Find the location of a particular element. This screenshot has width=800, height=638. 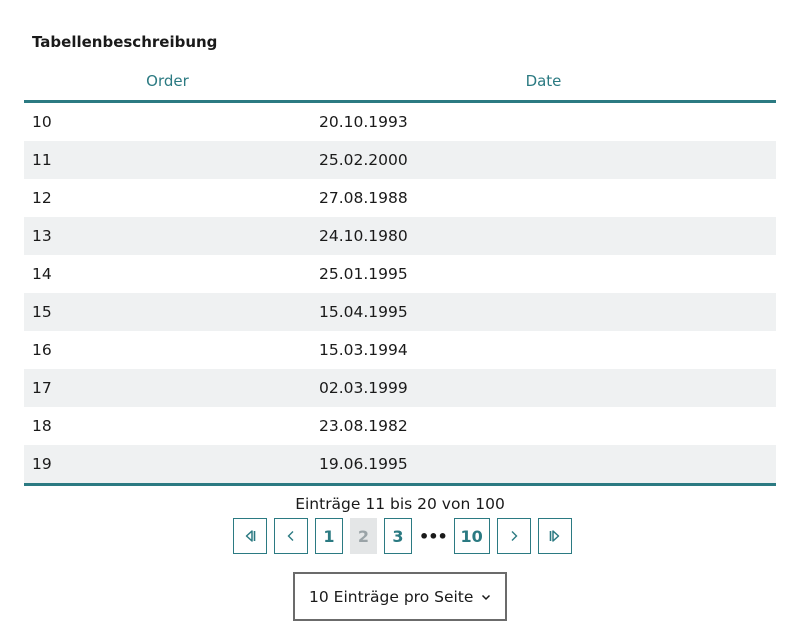

cell-date: 25.02.2000 is located at coordinates (363, 160).